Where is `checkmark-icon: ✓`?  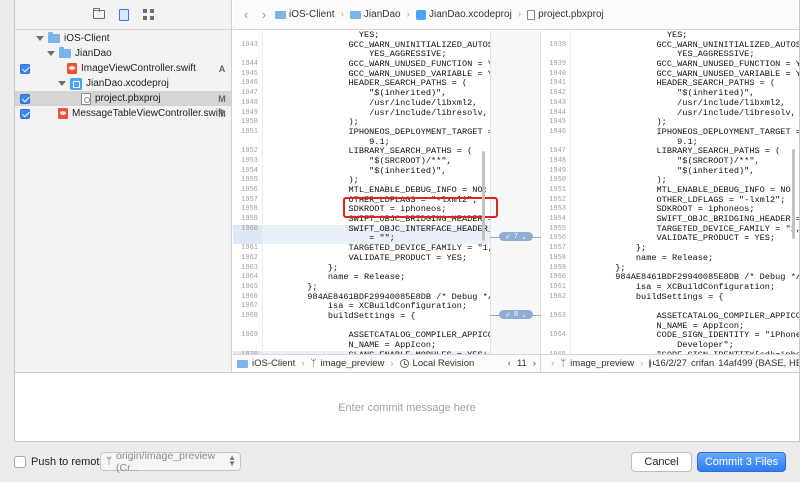 checkmark-icon: ✓ is located at coordinates (508, 237).